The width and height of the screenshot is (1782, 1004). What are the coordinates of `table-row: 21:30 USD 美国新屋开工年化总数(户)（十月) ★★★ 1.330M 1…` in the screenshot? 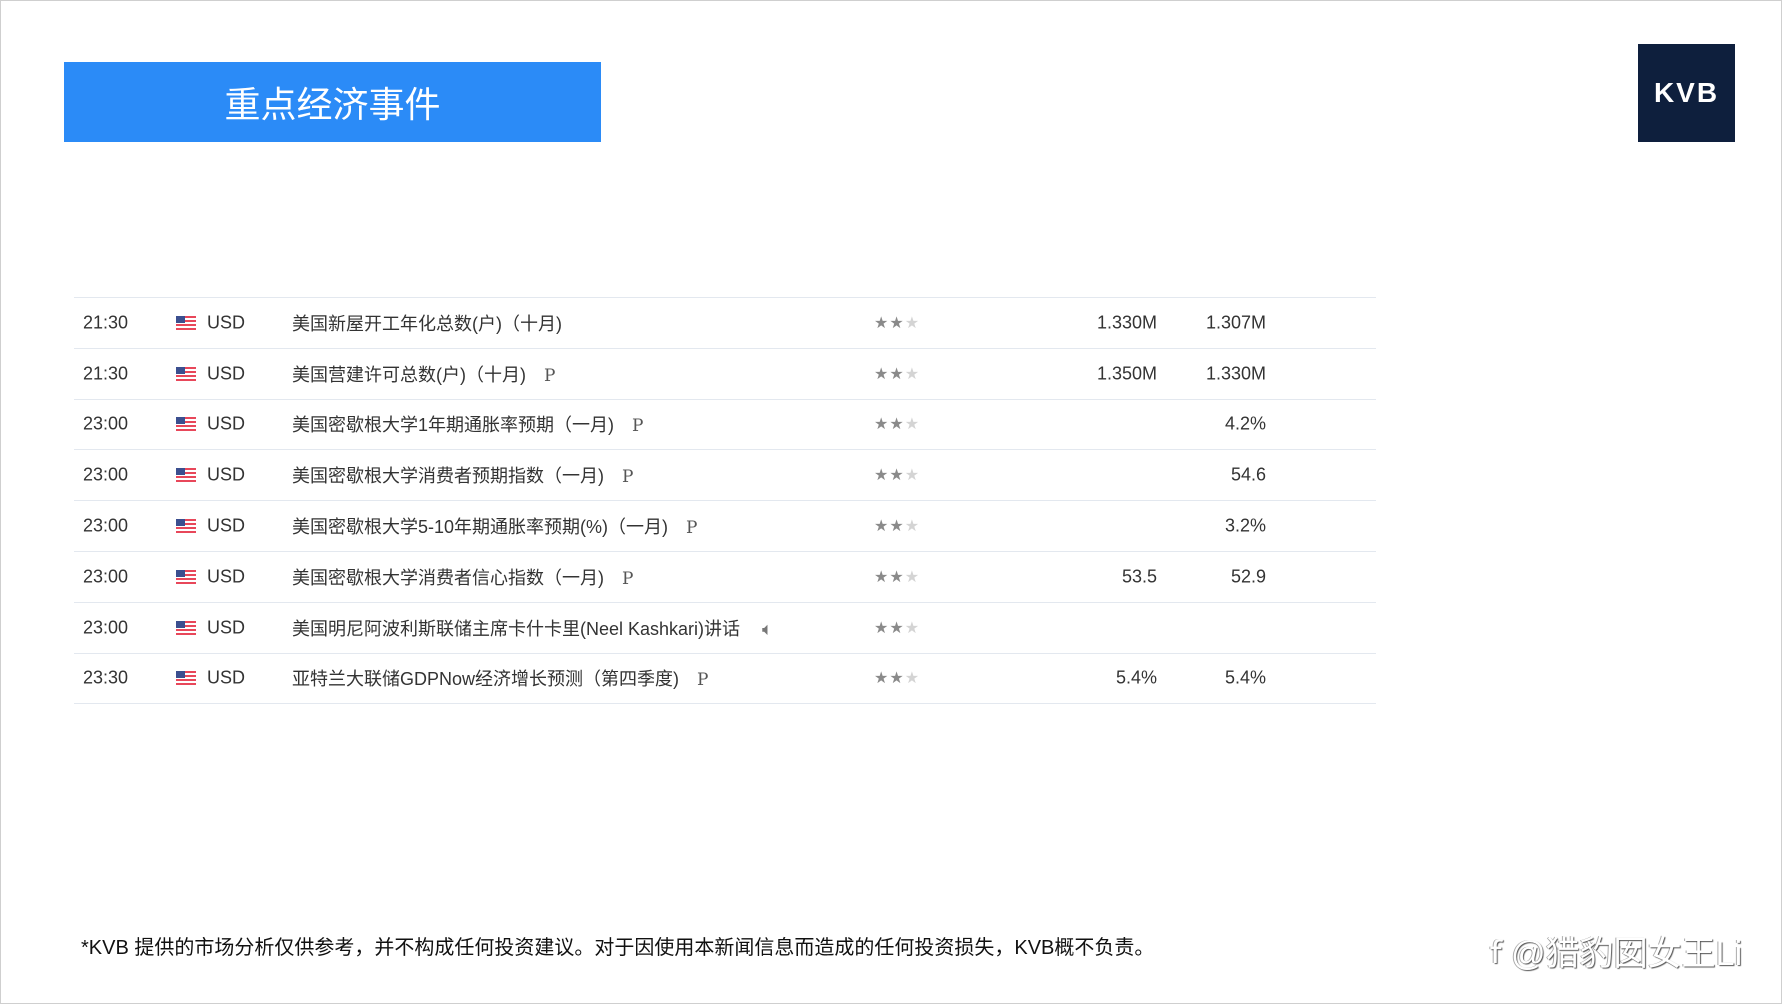 It's located at (725, 323).